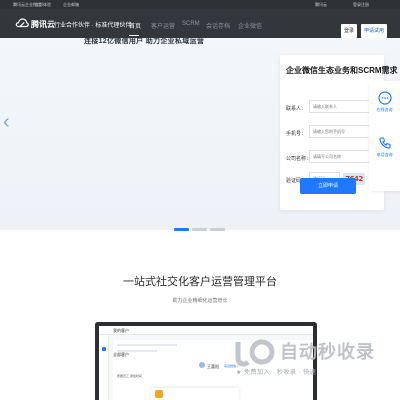 This screenshot has height=400, width=400. What do you see at coordinates (321, 5) in the screenshot?
I see `topbar-link-right-1: 腾讯云` at bounding box center [321, 5].